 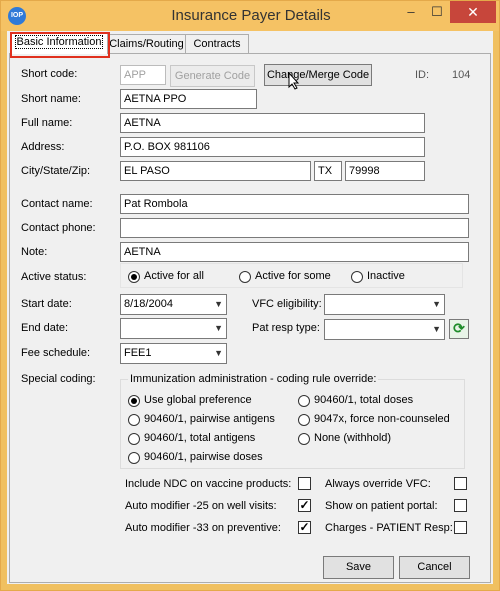 What do you see at coordinates (422, 75) in the screenshot?
I see `id-label: ID:` at bounding box center [422, 75].